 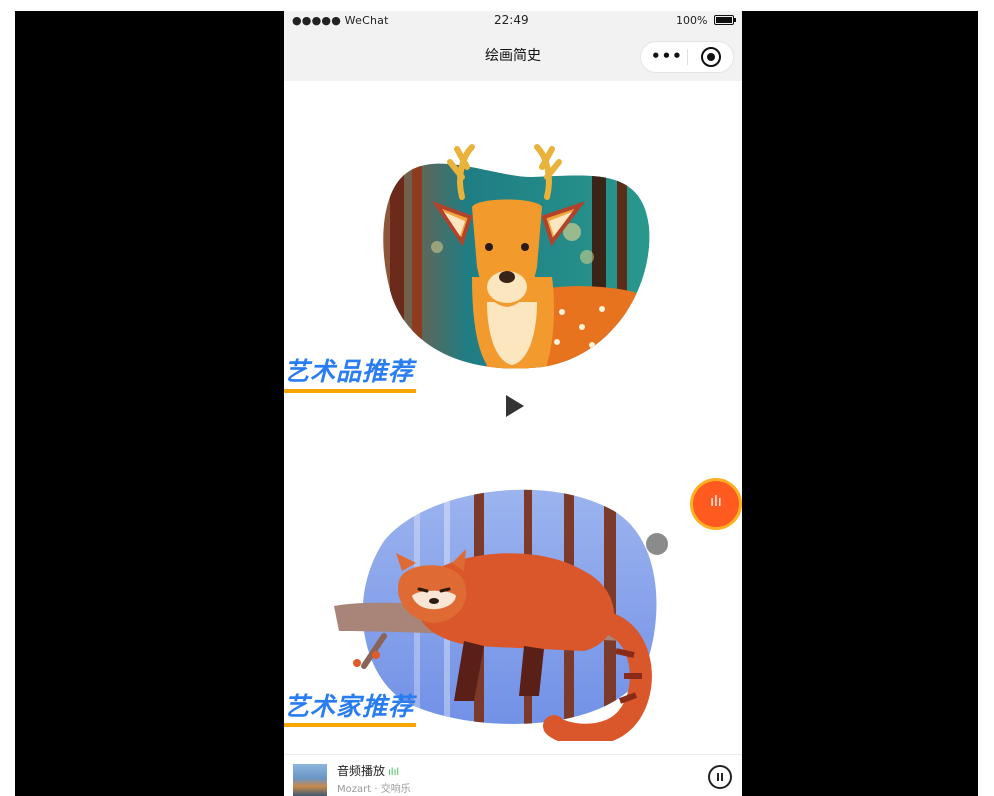 What do you see at coordinates (310, 780) in the screenshot?
I see `album-cover` at bounding box center [310, 780].